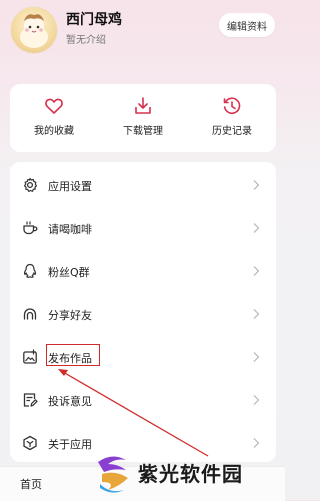  What do you see at coordinates (232, 118) in the screenshot?
I see `history-button: 历史记录` at bounding box center [232, 118].